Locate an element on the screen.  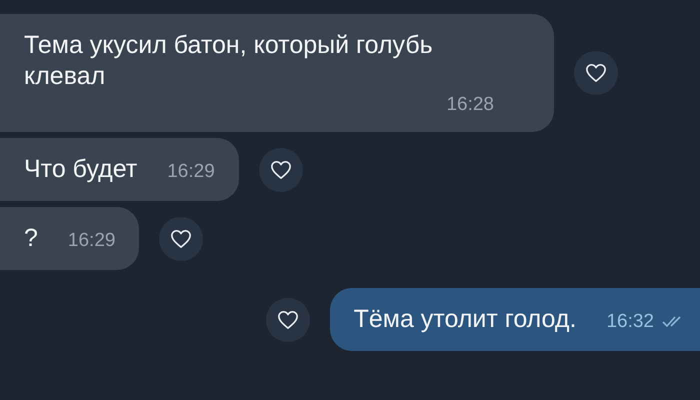
message-text: Тёма утолит голод. is located at coordinates (465, 319).